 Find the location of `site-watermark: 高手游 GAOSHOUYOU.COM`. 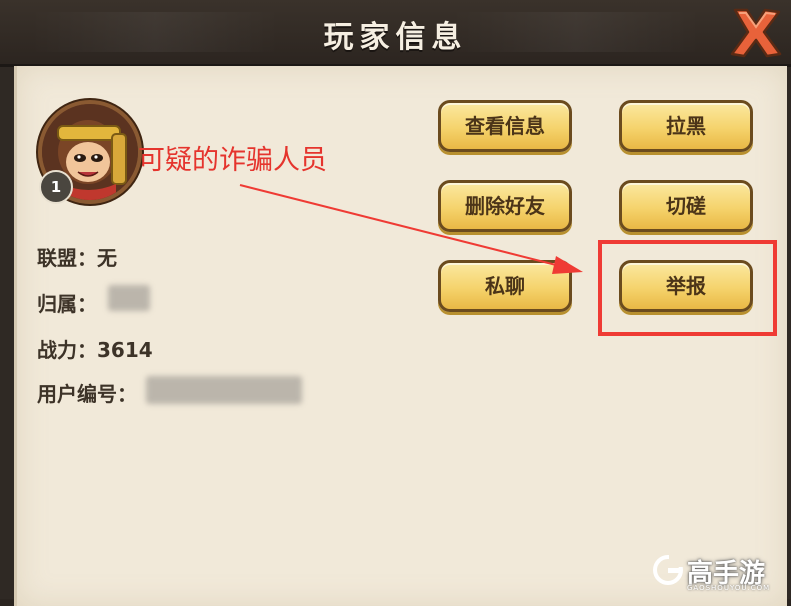

site-watermark: 高手游 GAOSHOUYOU.COM is located at coordinates (718, 573).